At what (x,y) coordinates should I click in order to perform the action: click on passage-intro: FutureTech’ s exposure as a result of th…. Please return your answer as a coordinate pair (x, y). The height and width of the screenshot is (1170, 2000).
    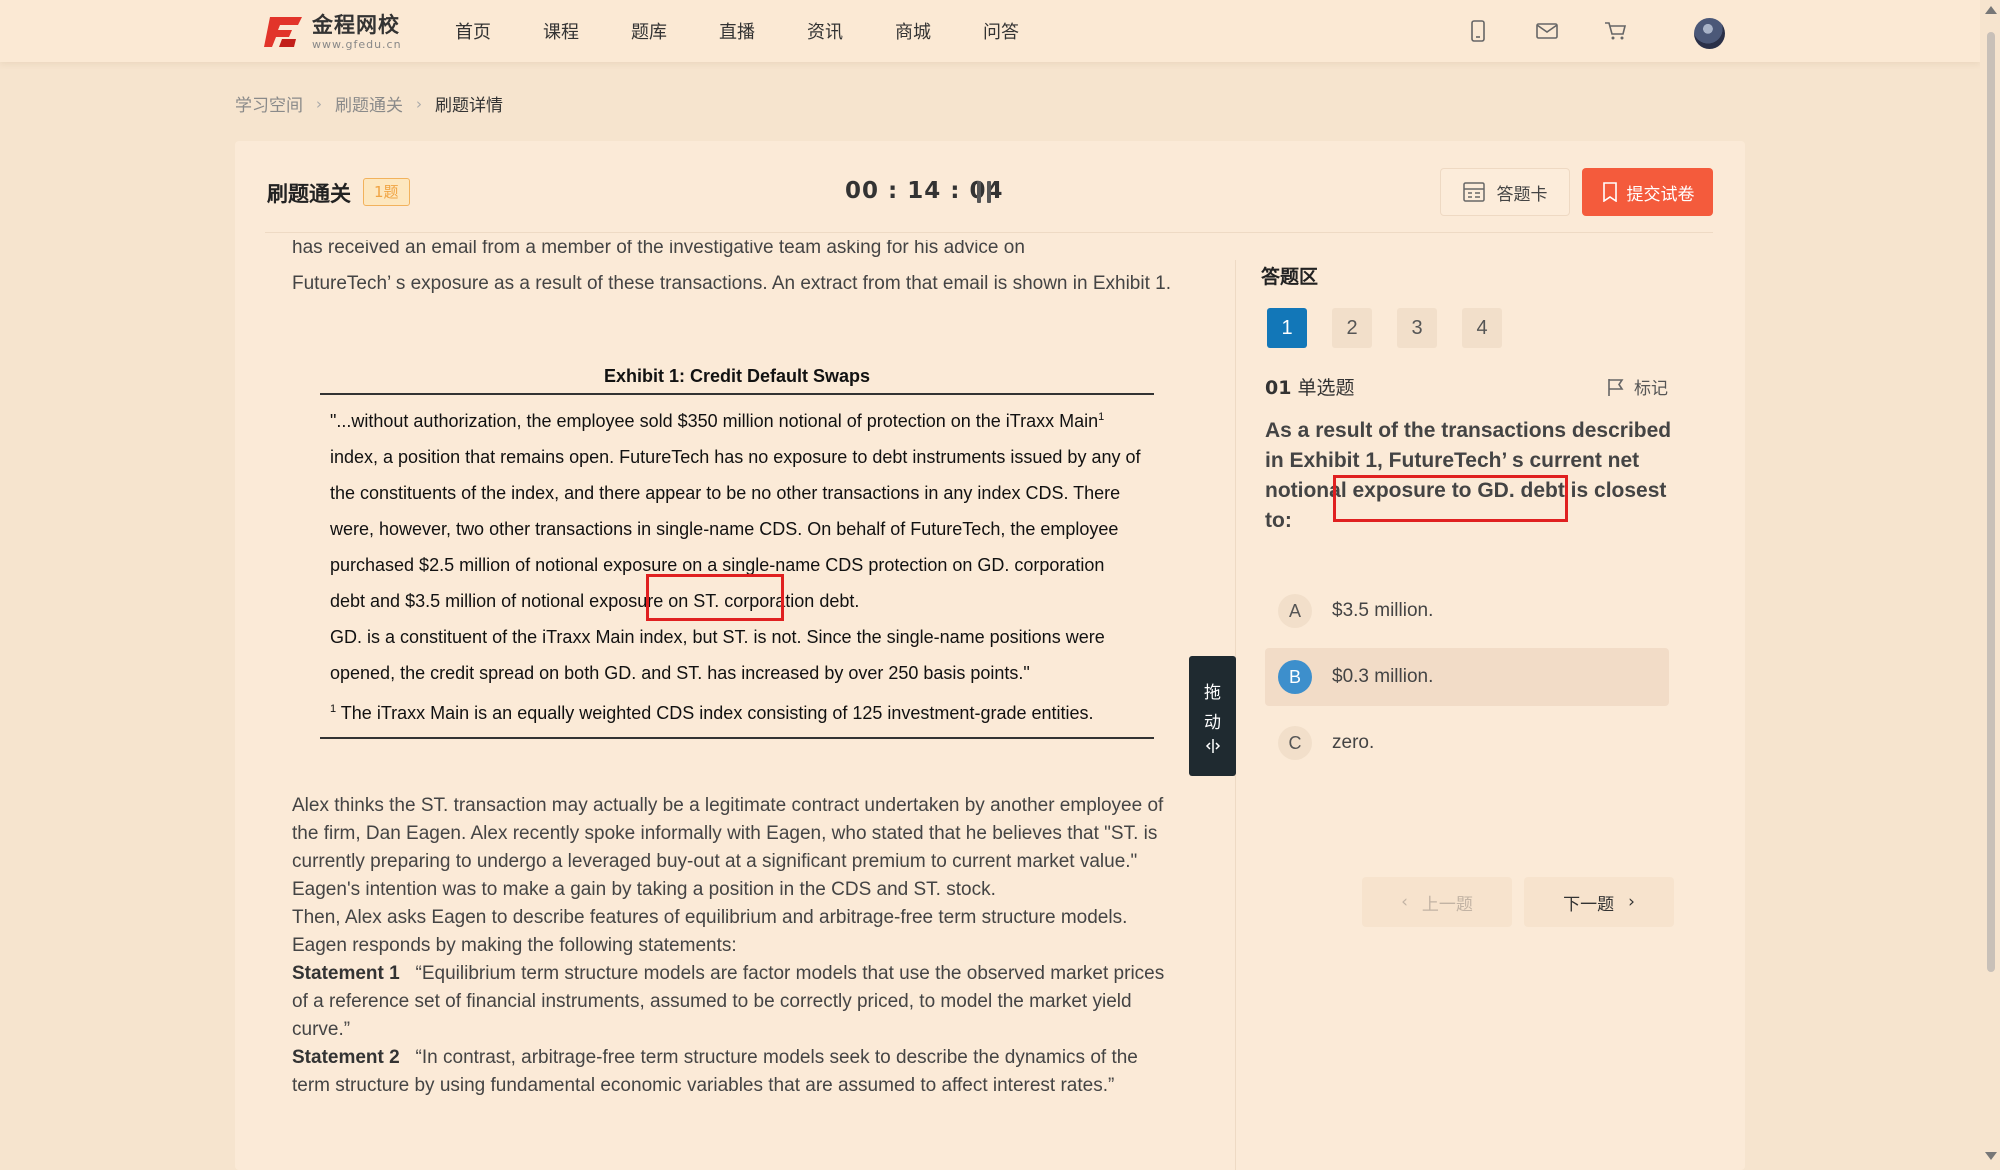
    Looking at the image, I should click on (731, 283).